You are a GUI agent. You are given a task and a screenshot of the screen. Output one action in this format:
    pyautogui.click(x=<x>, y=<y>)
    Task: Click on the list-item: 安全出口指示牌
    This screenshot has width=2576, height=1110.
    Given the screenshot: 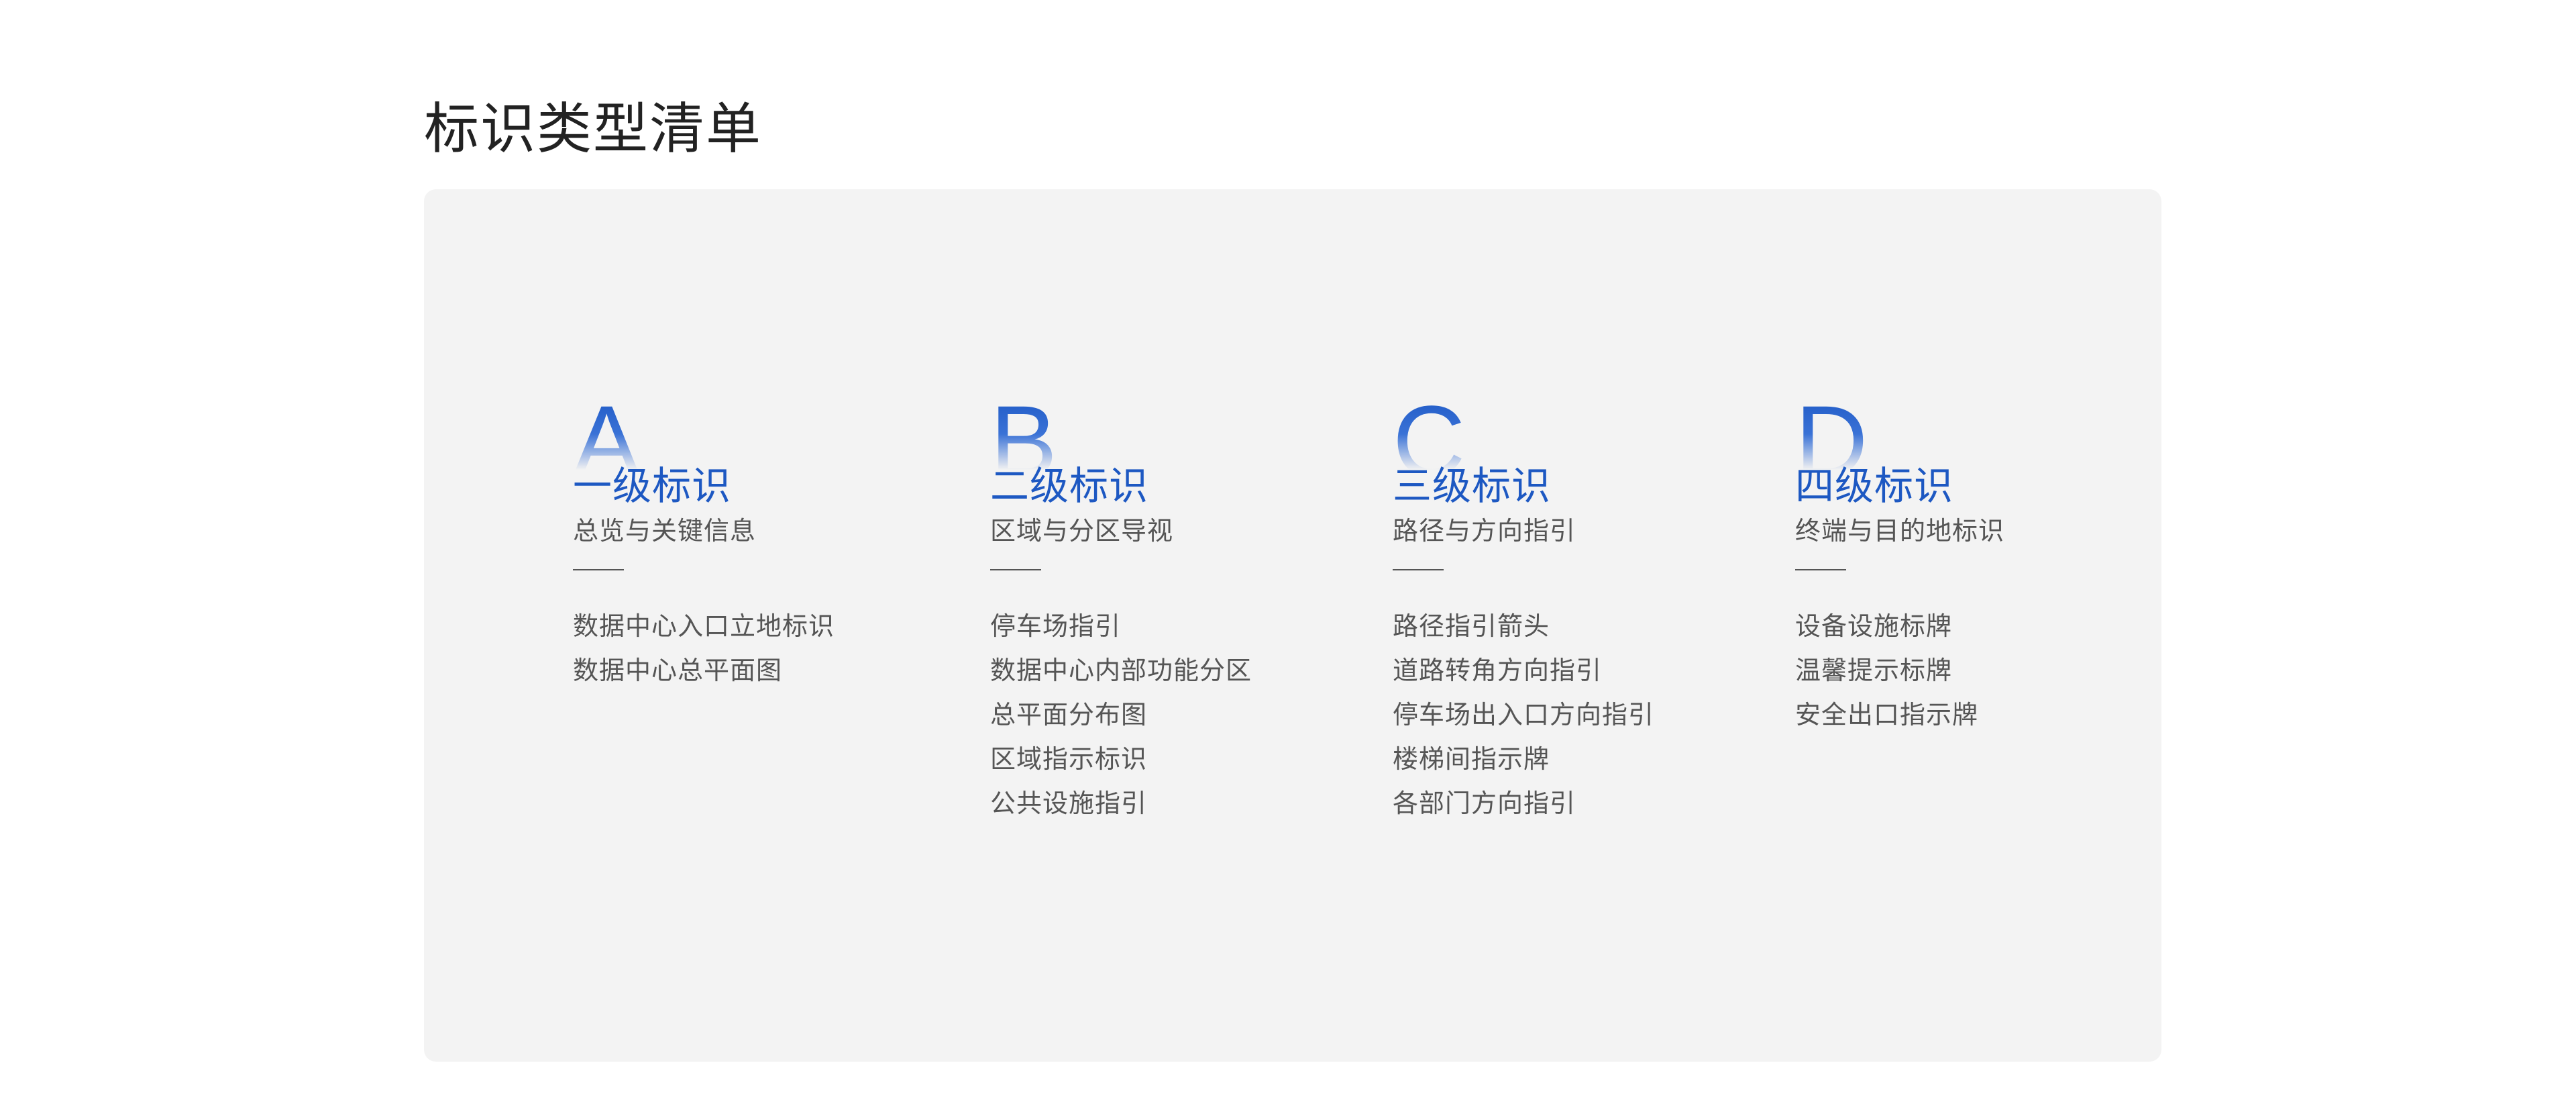 What is the action you would take?
    pyautogui.click(x=1887, y=714)
    